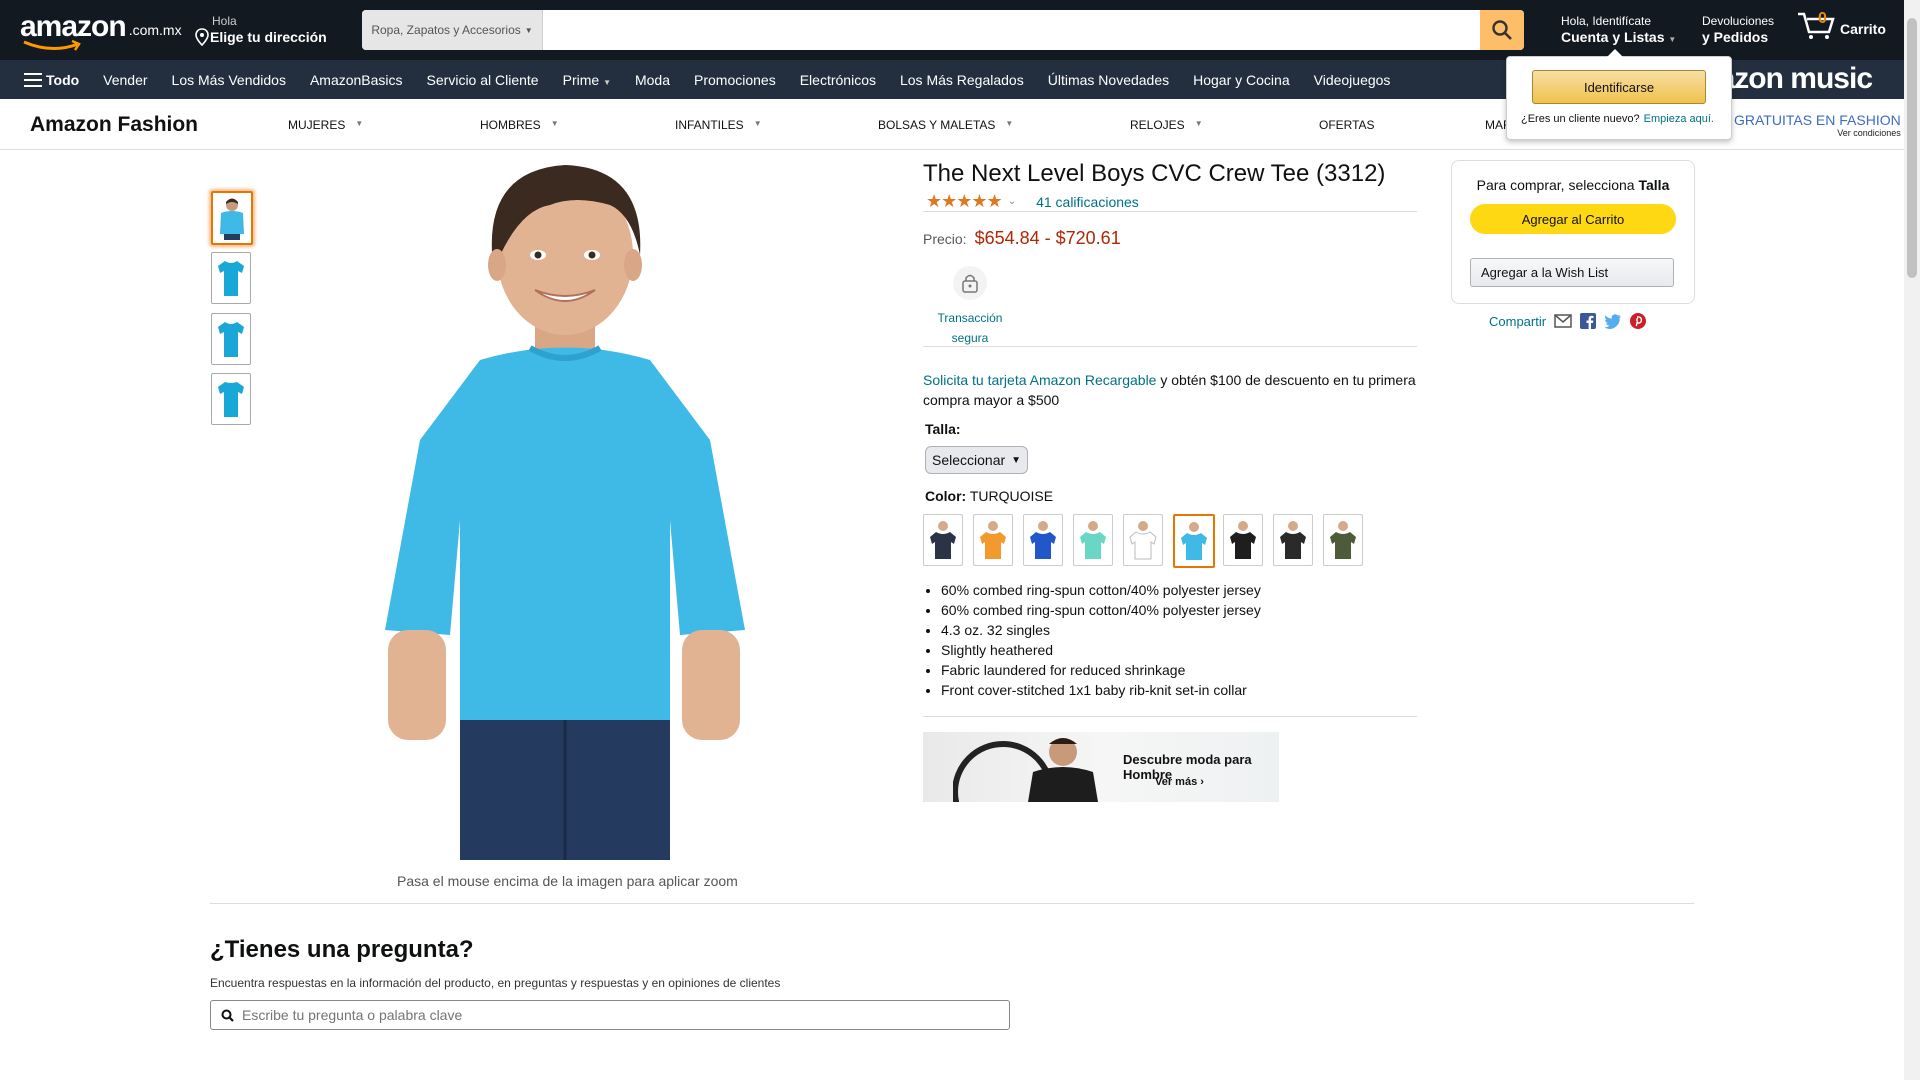 The height and width of the screenshot is (1080, 1920). Describe the element at coordinates (977, 460) in the screenshot. I see `size-select: Seleccionar ▼` at that location.